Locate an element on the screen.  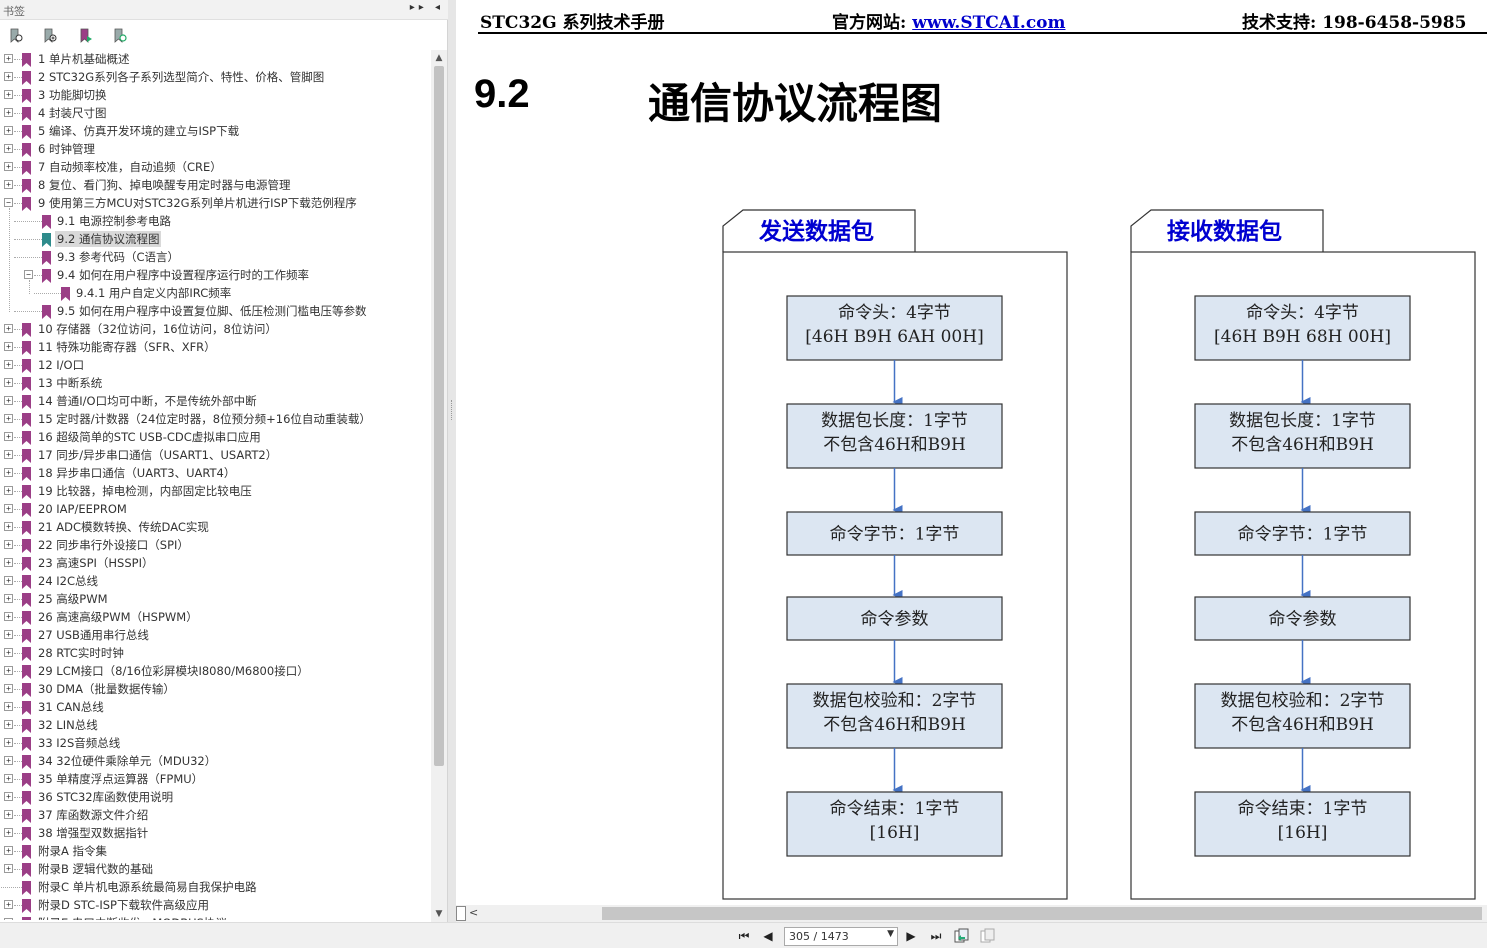
bookmark-label: 5 编译、仿真开发环境的建立与ISP下载 is located at coordinates (138, 131).